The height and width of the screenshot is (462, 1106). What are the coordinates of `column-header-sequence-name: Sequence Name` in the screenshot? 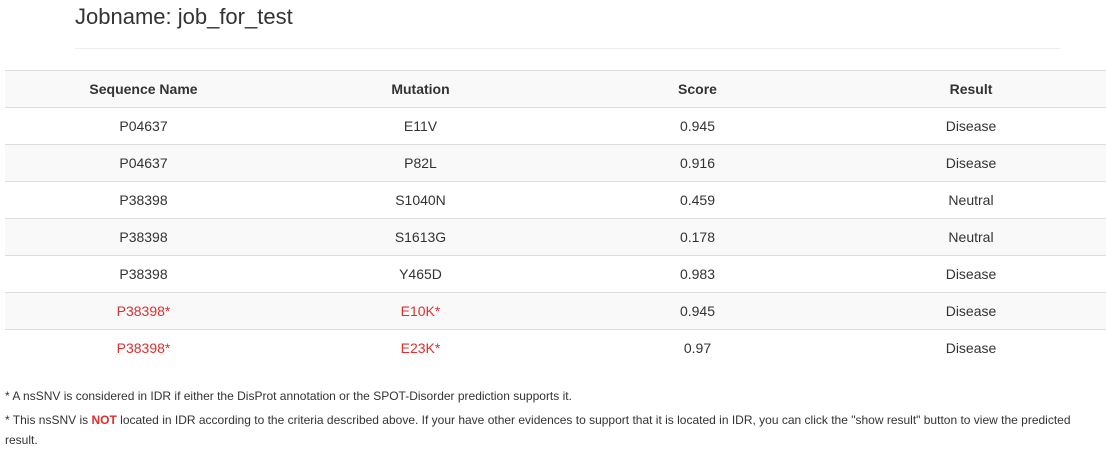 It's located at (143, 89).